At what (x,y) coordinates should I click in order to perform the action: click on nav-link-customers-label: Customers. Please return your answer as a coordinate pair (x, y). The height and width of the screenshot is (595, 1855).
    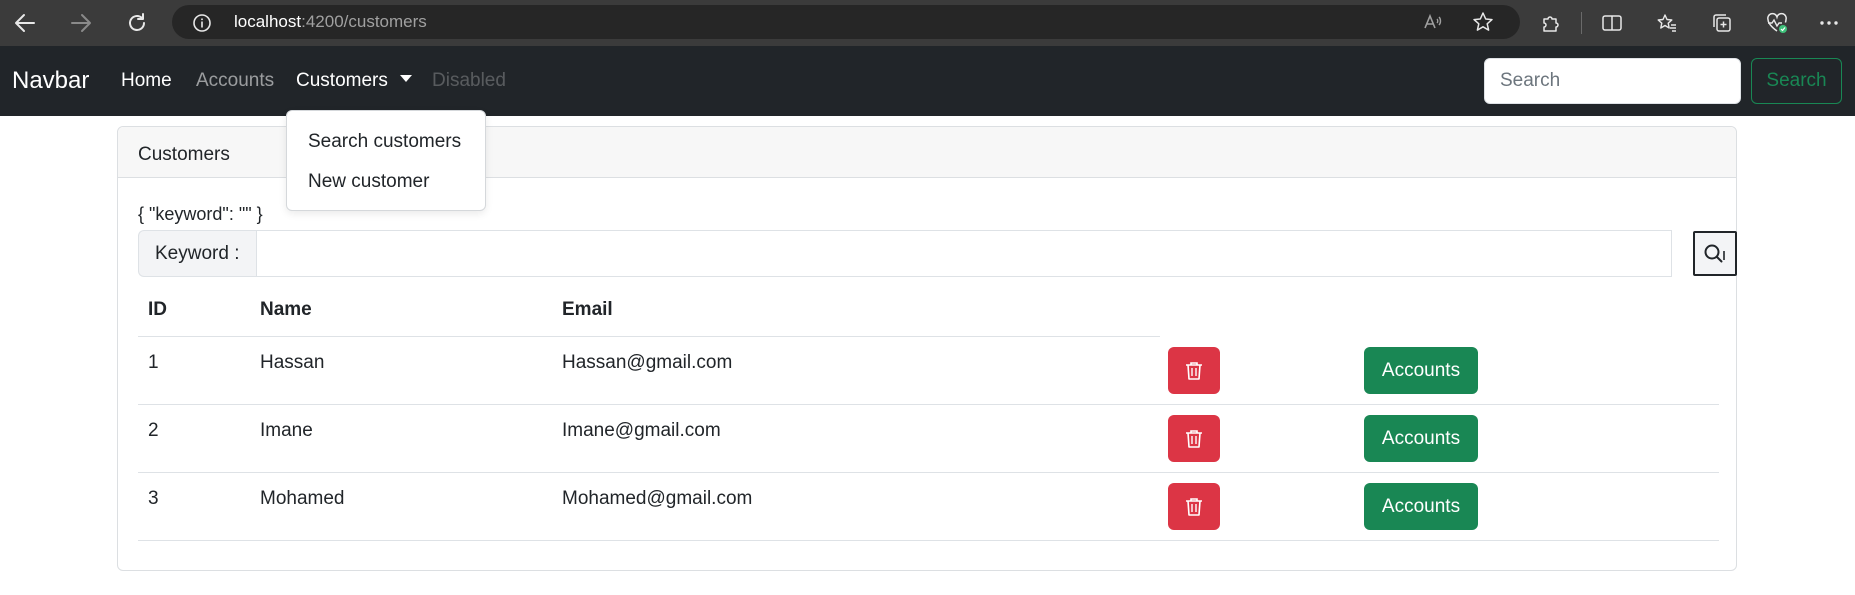
    Looking at the image, I should click on (342, 80).